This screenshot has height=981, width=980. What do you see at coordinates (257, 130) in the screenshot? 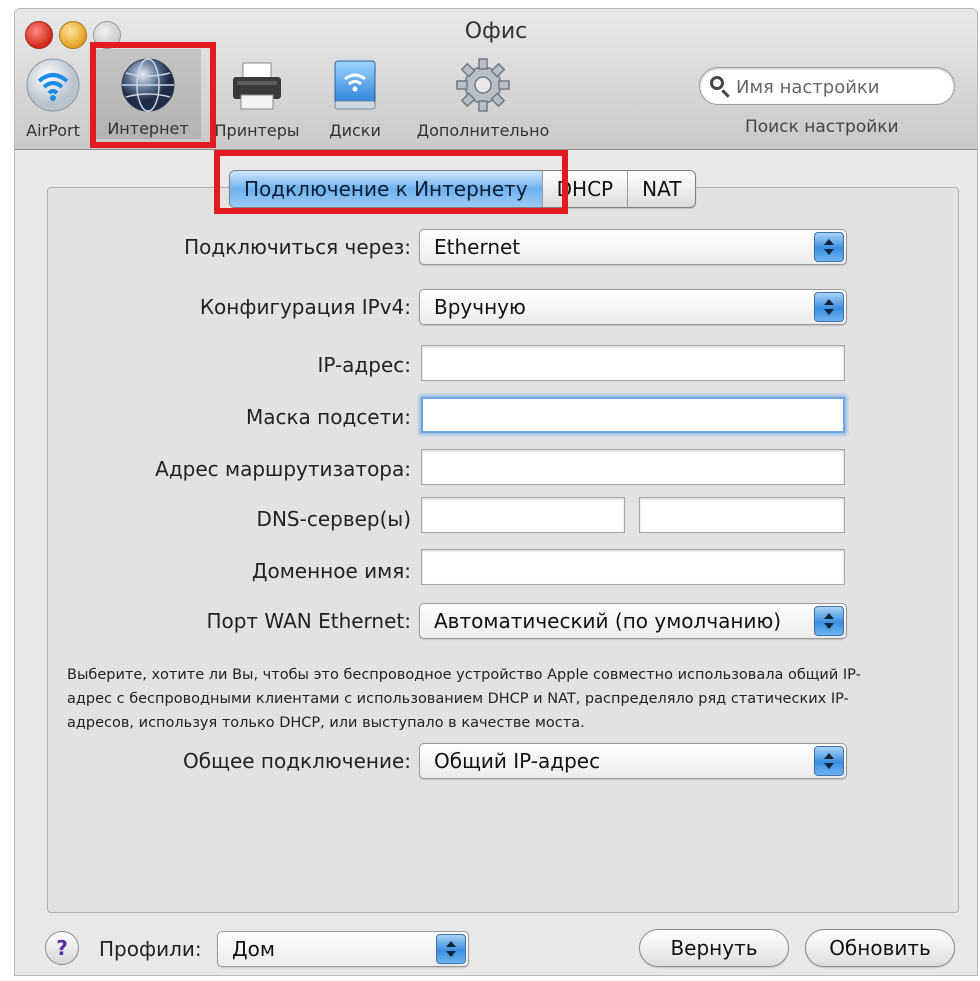
I see `toolbar-item-label: Принтеры` at bounding box center [257, 130].